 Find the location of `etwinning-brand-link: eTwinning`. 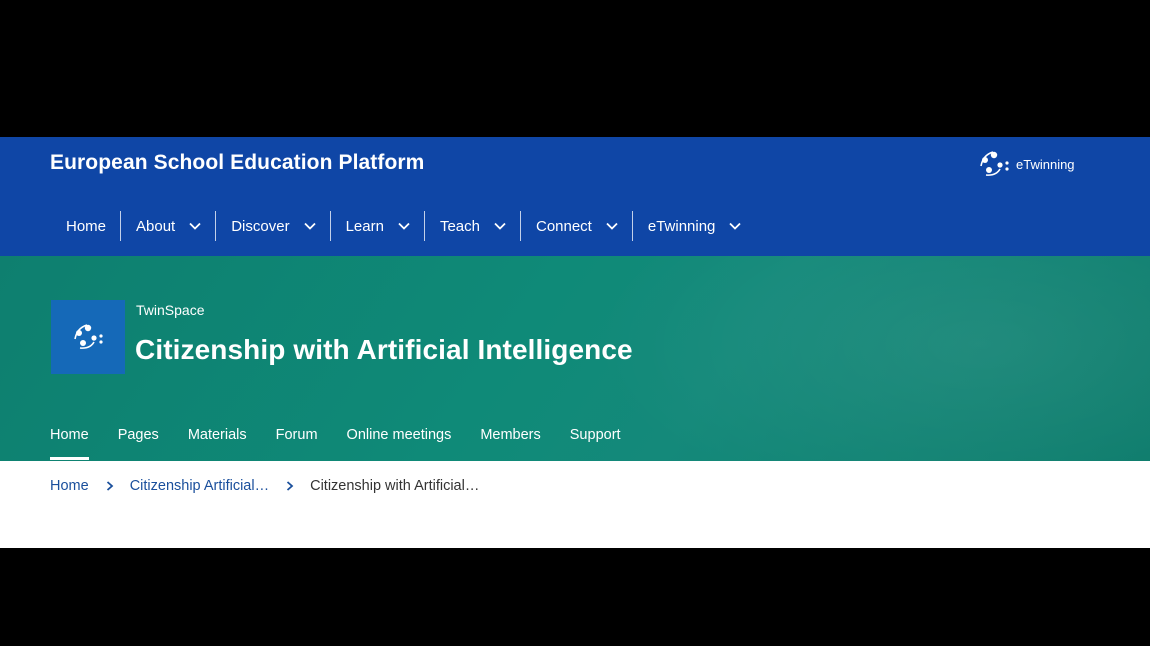

etwinning-brand-link: eTwinning is located at coordinates (1025, 164).